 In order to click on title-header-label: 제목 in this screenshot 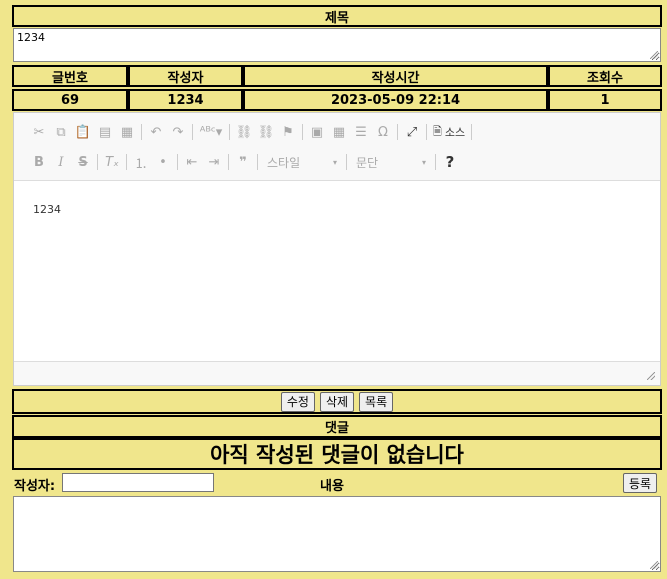, I will do `click(337, 18)`.